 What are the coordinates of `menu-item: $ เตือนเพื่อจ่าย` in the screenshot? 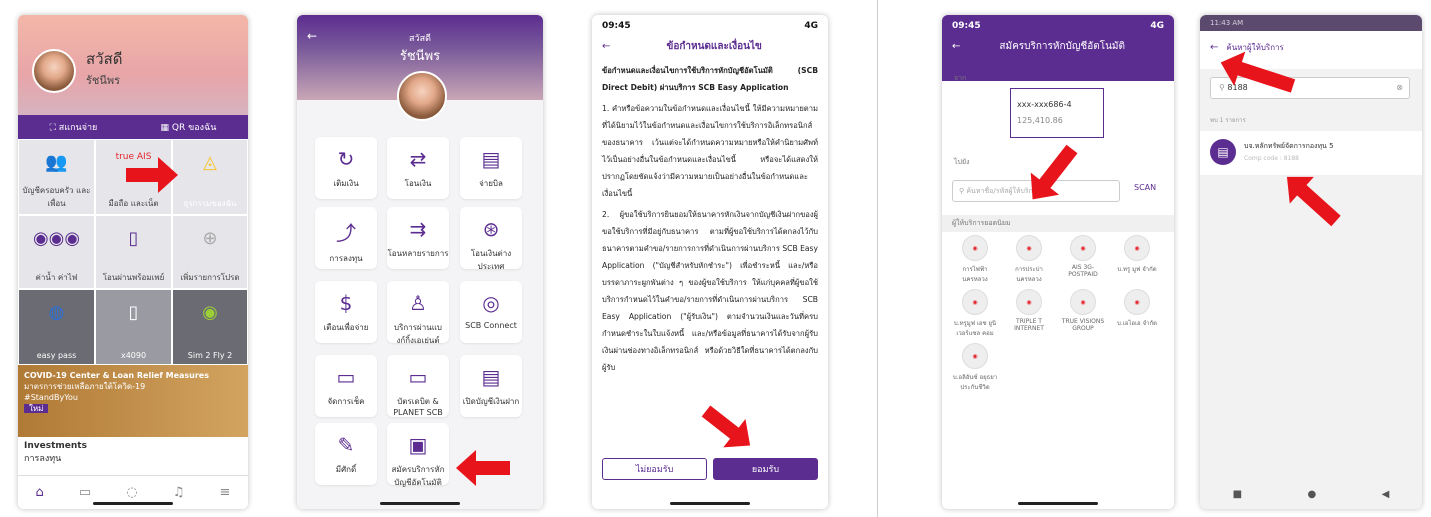 It's located at (346, 312).